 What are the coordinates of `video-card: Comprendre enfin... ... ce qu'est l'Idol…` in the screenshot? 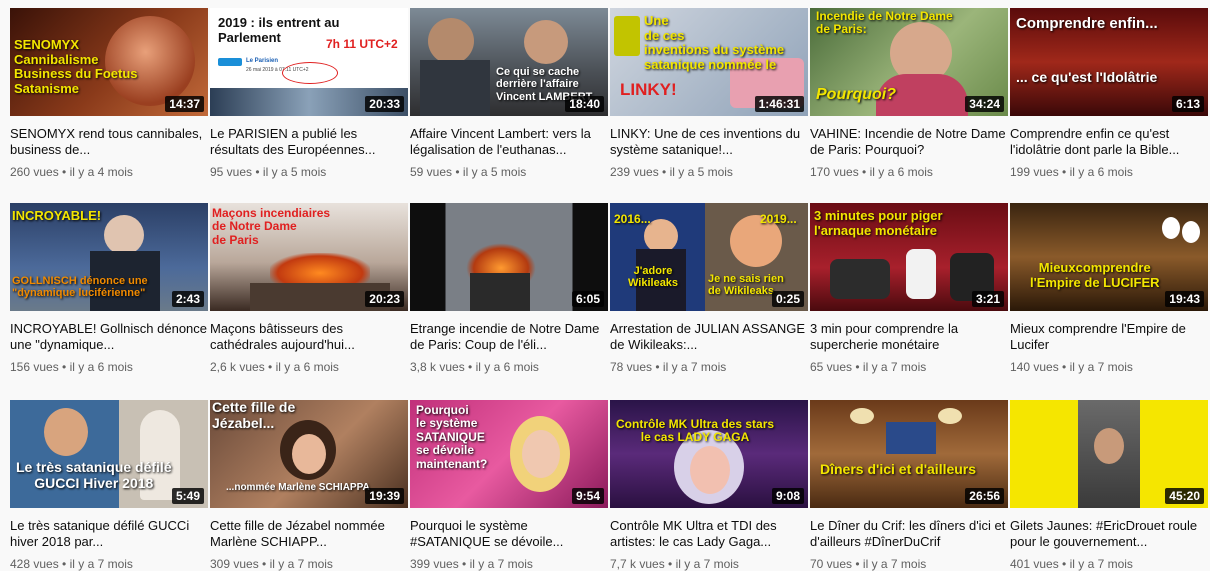 It's located at (1109, 93).